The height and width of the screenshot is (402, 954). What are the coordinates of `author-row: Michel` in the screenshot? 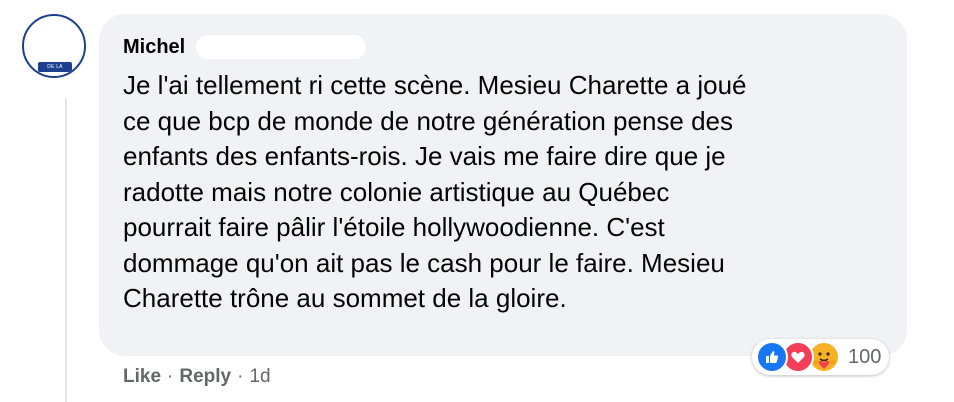 It's located at (244, 47).